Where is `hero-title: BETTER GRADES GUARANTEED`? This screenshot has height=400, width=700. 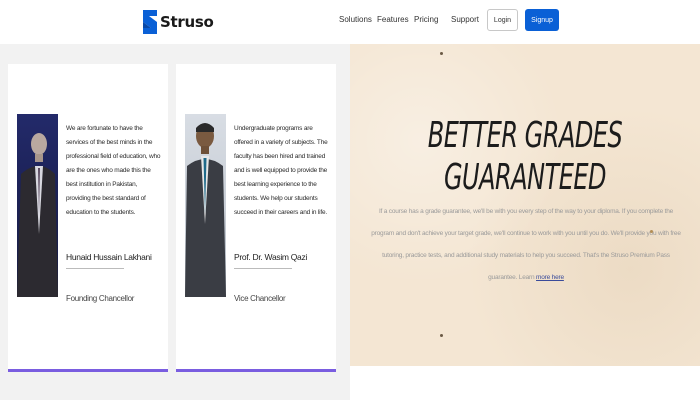
hero-title: BETTER GRADES GUARANTEED is located at coordinates (525, 156).